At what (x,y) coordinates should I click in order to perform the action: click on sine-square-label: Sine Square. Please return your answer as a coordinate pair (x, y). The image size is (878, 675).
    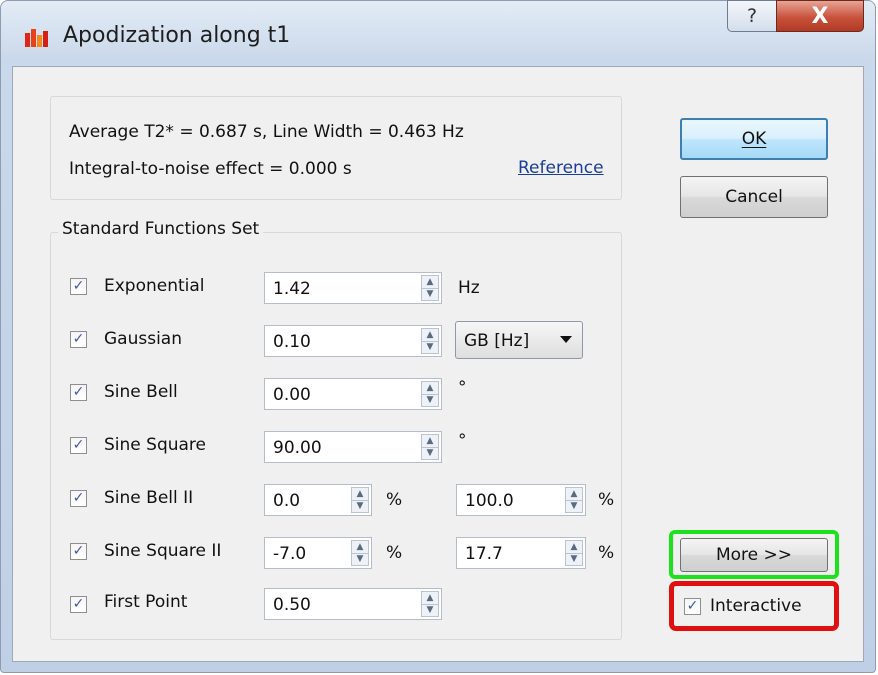
    Looking at the image, I should click on (155, 445).